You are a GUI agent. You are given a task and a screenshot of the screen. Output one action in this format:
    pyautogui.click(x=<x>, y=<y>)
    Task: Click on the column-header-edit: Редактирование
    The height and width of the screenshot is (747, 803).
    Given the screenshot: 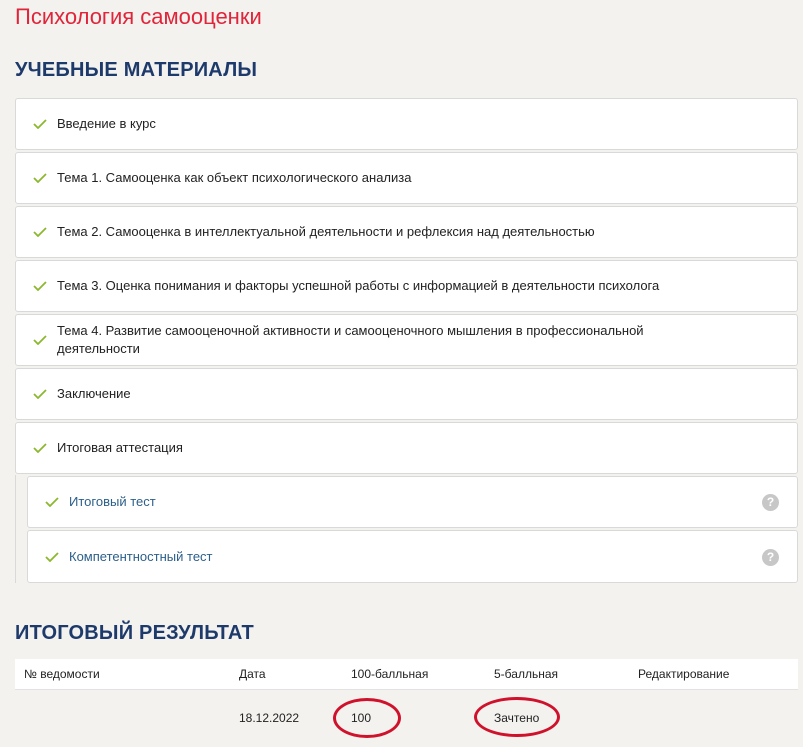 What is the action you would take?
    pyautogui.click(x=718, y=674)
    